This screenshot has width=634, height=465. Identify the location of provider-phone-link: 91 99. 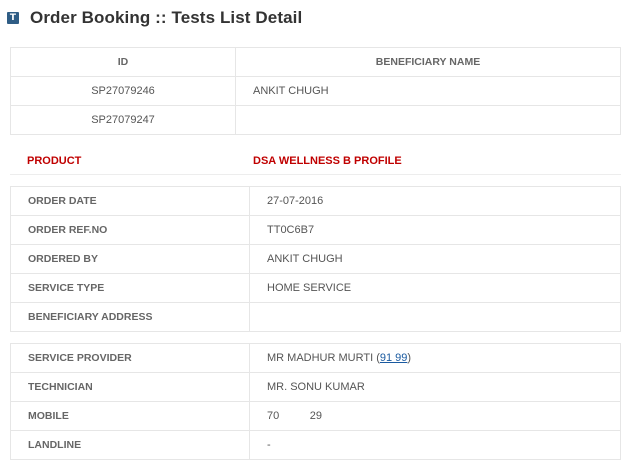
(394, 358).